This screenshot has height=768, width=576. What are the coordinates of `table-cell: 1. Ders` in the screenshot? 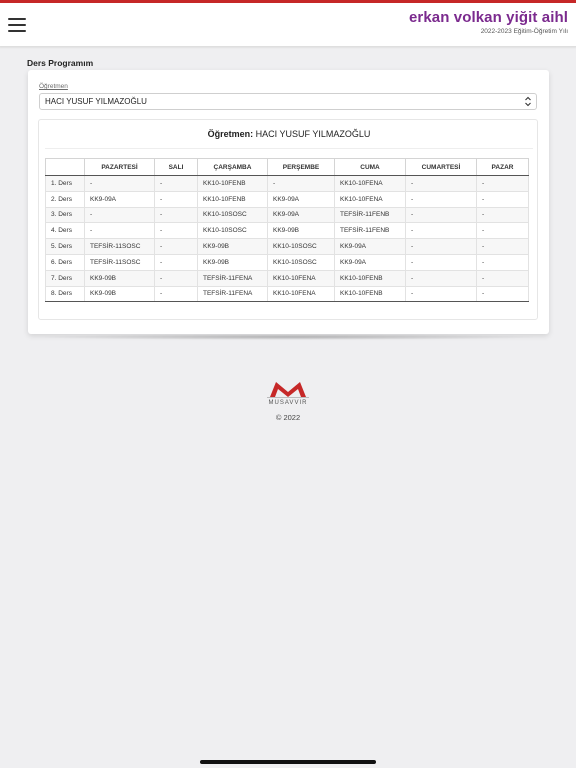 It's located at (65, 183).